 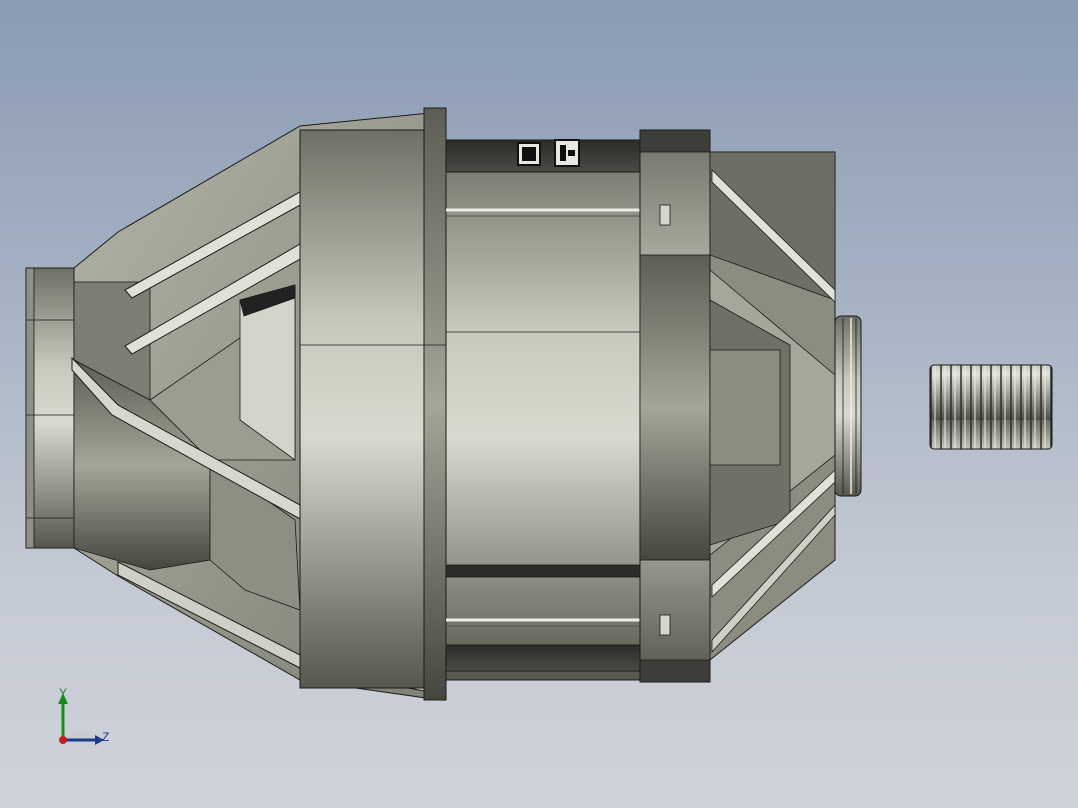 I want to click on left-end-cap, so click(x=50, y=408).